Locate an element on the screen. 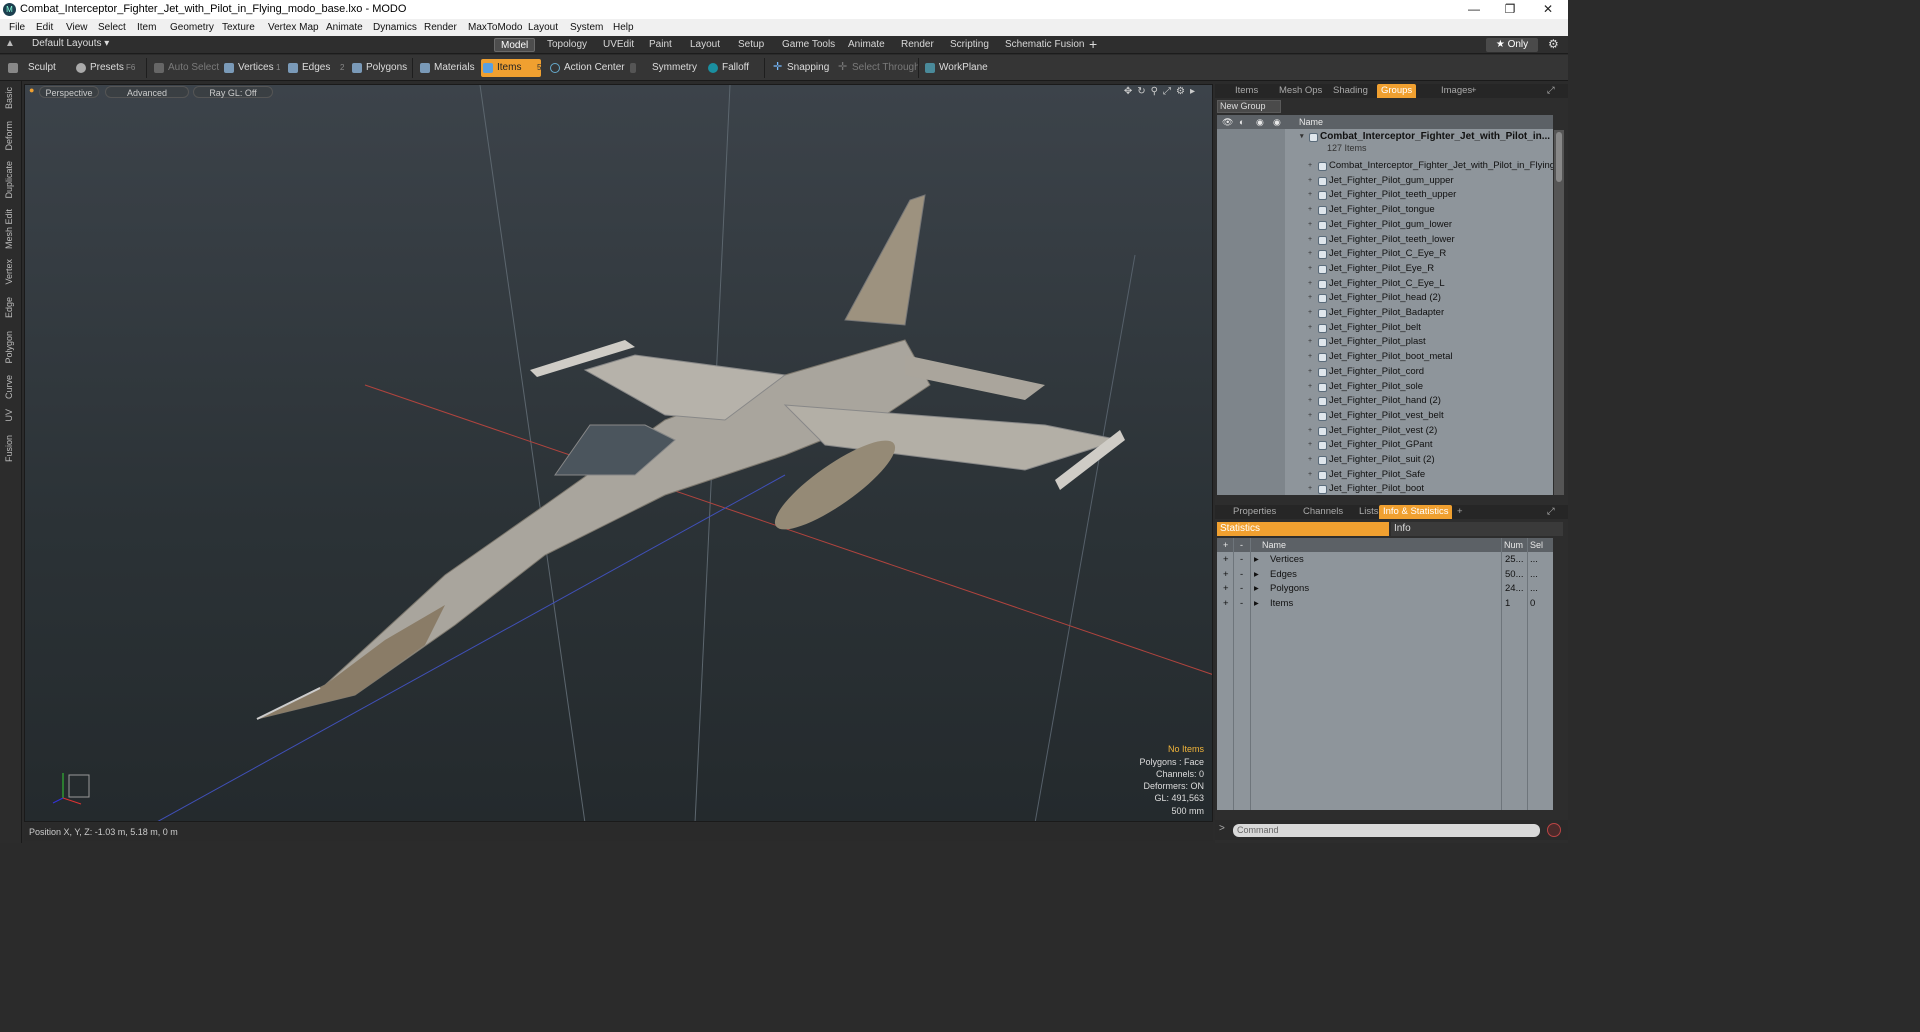  presets-button: Presets is located at coordinates (99, 68).